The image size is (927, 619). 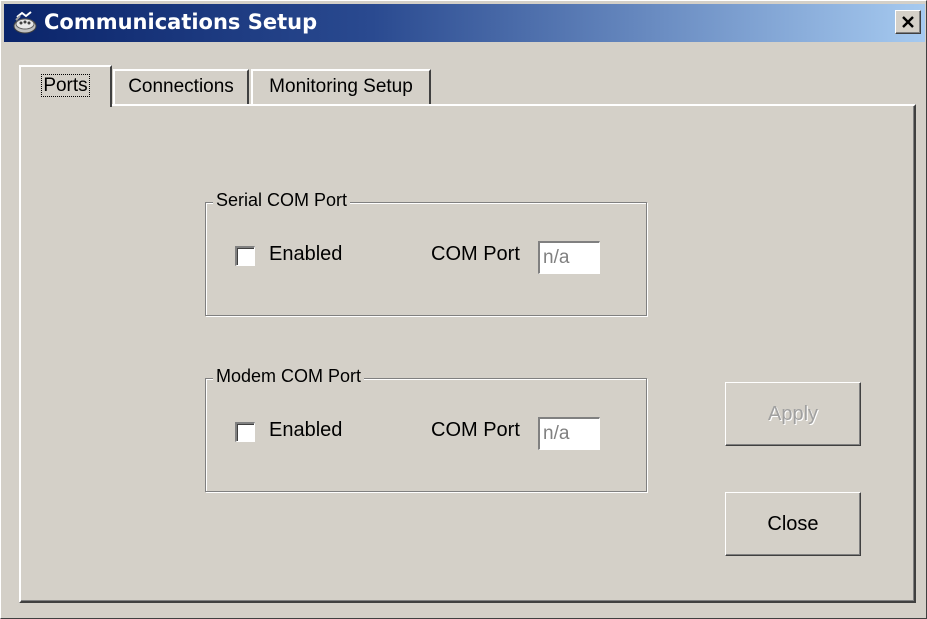 What do you see at coordinates (289, 376) in the screenshot?
I see `modem-com-port-legend: Modem COM Port` at bounding box center [289, 376].